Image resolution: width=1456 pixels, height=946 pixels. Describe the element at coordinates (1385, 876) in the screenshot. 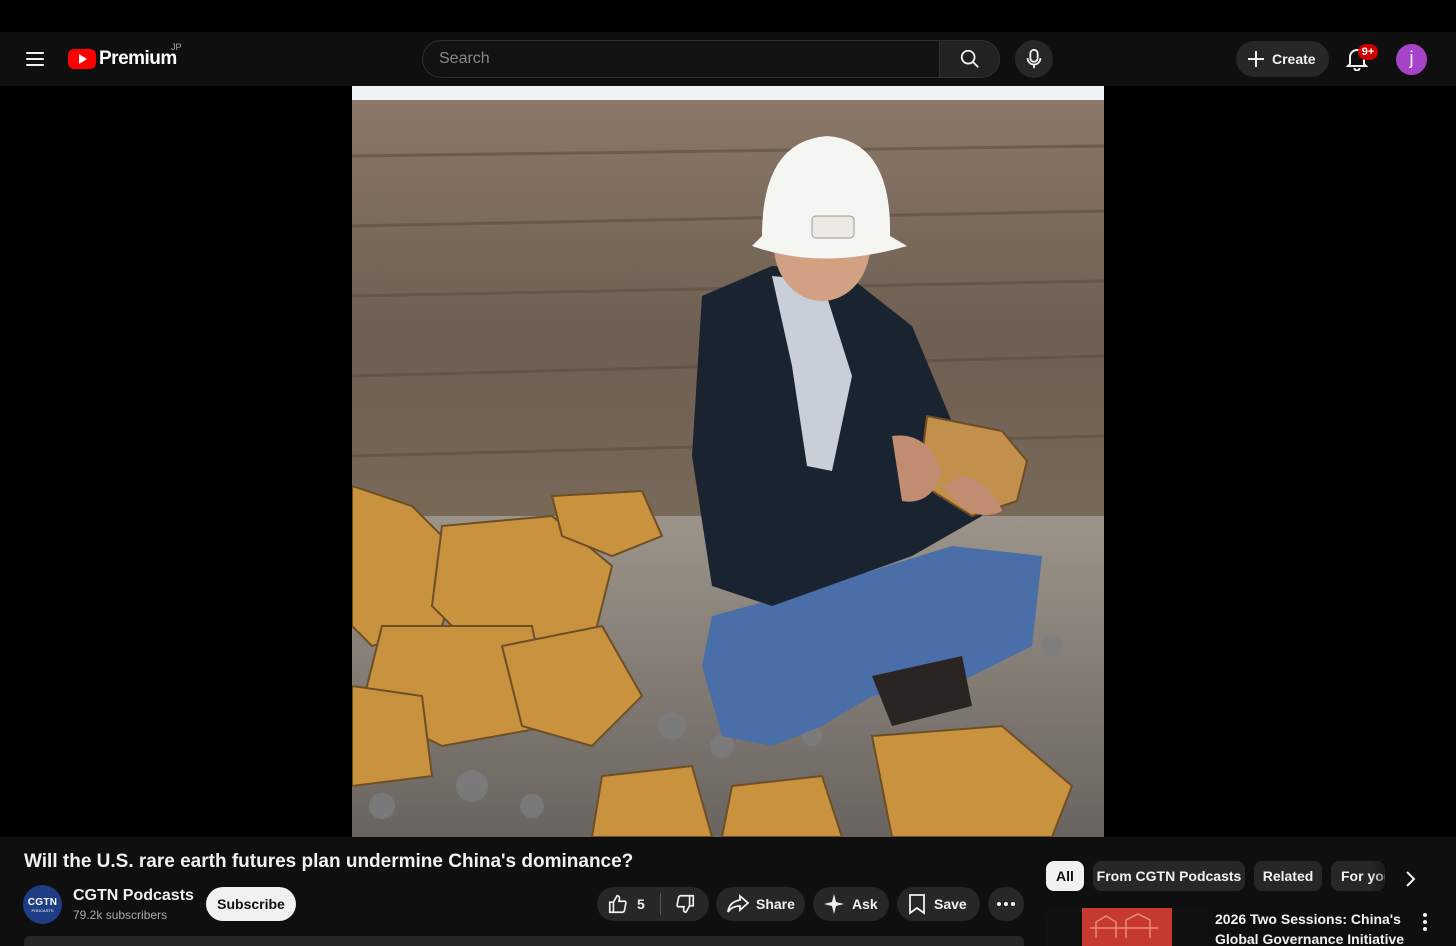

I see `chips-fade` at that location.